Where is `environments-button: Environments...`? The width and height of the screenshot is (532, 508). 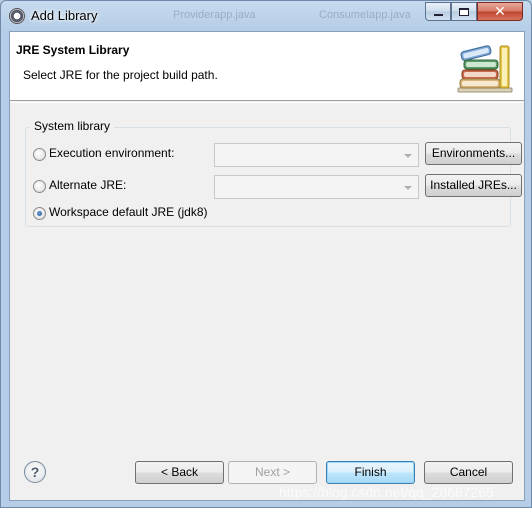 environments-button: Environments... is located at coordinates (473, 153).